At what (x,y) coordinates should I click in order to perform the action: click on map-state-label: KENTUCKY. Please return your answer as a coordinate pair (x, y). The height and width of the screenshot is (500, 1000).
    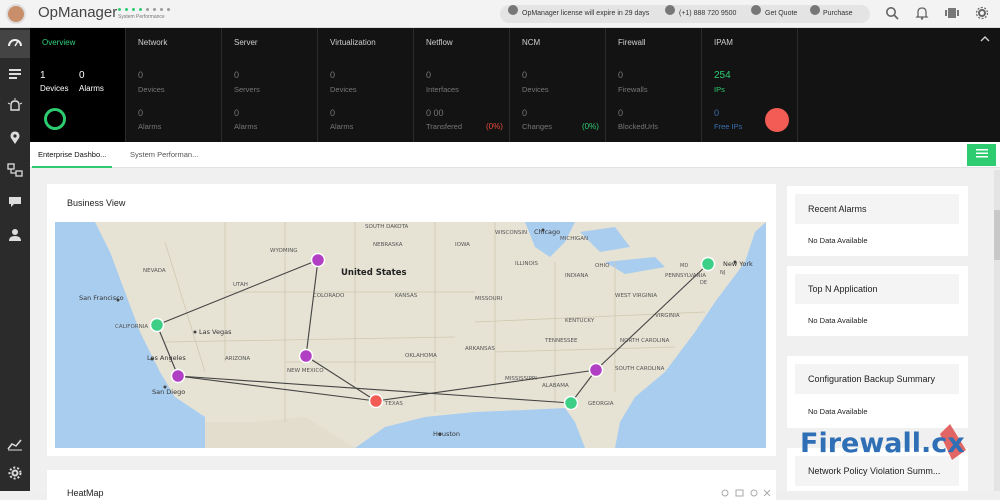
    Looking at the image, I should click on (580, 321).